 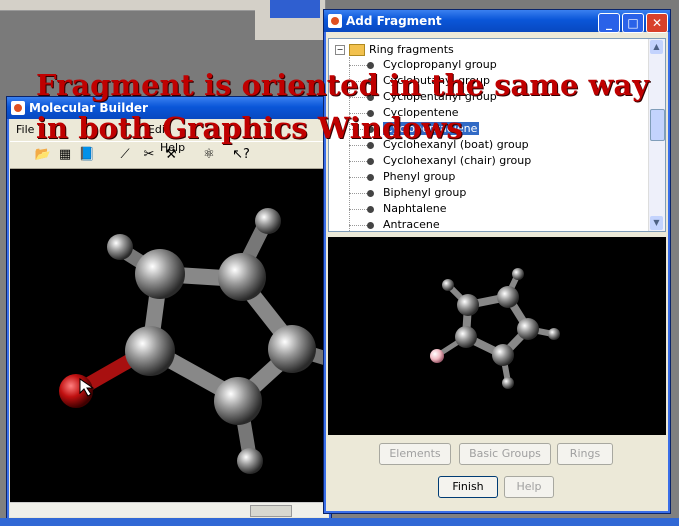 I want to click on hammer-icon: ⚒, so click(x=171, y=155).